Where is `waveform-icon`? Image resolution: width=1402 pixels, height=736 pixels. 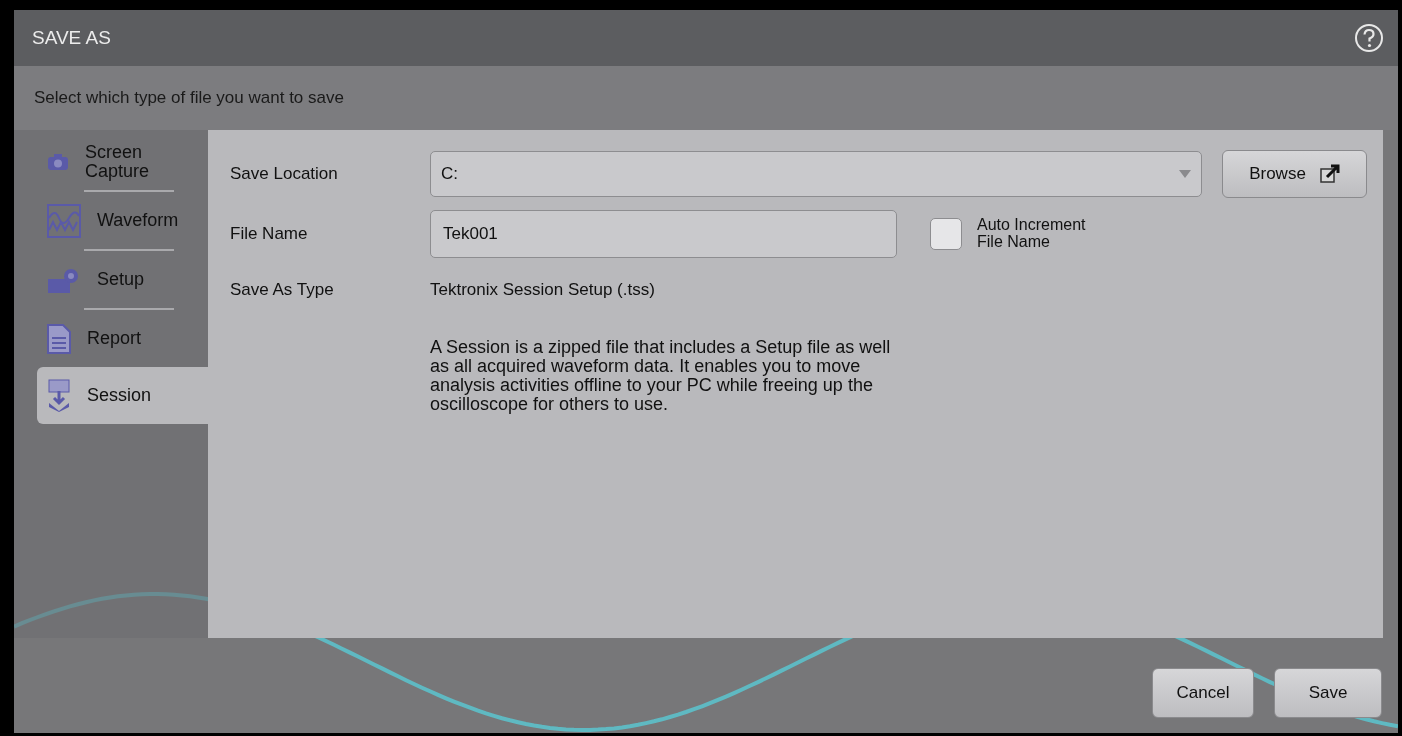
waveform-icon is located at coordinates (64, 220).